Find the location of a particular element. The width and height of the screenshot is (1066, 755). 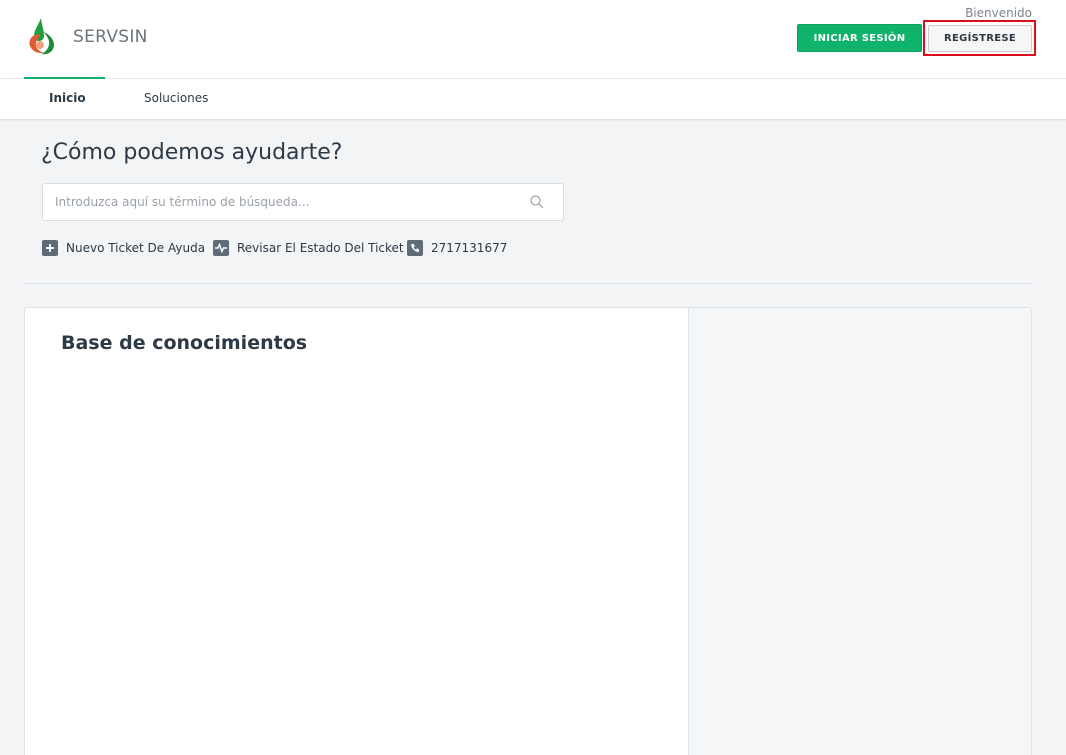

new-ticket-link: Nuevo Ticket De Ayuda is located at coordinates (123, 248).